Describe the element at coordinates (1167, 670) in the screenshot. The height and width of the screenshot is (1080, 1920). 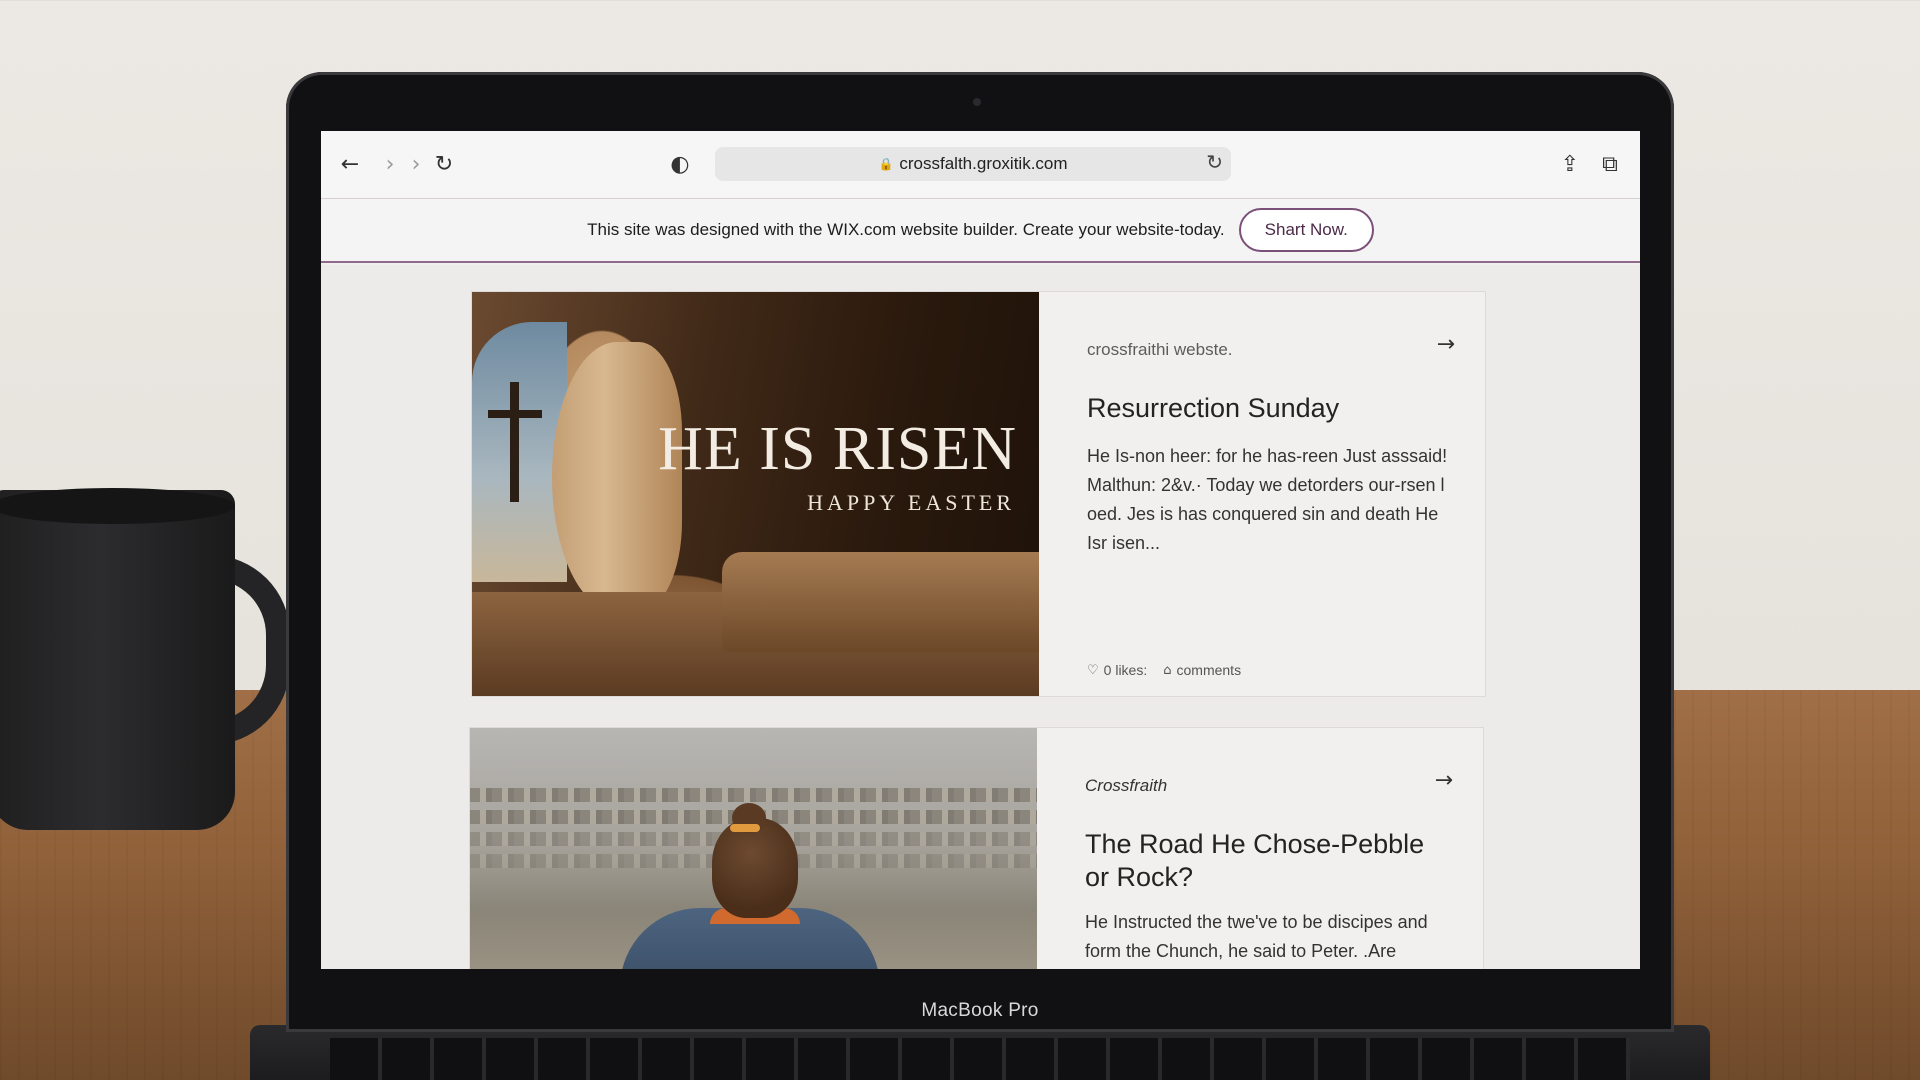
I see `comment-icon: ⌂` at that location.